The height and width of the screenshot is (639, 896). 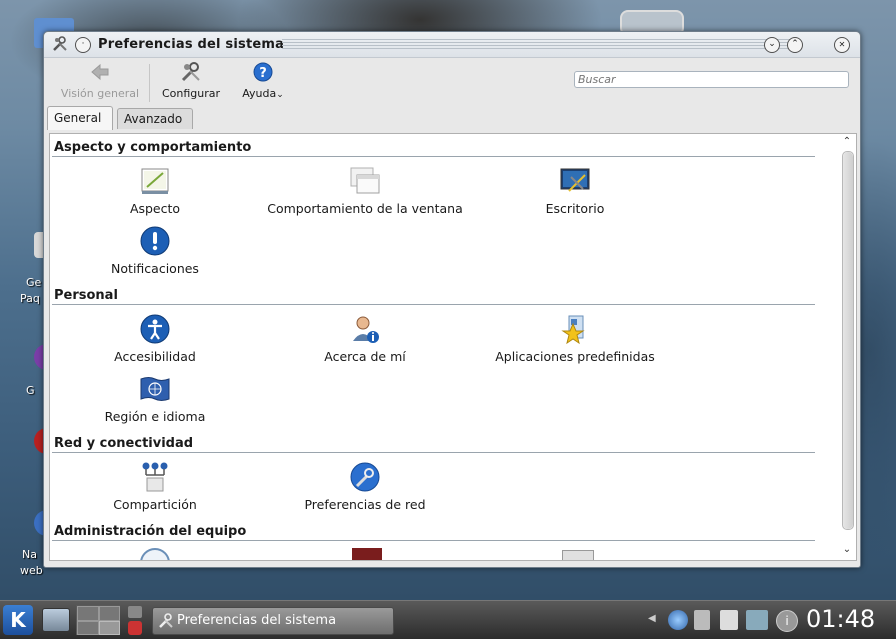 I want to click on arrow-left-icon, so click(x=100, y=72).